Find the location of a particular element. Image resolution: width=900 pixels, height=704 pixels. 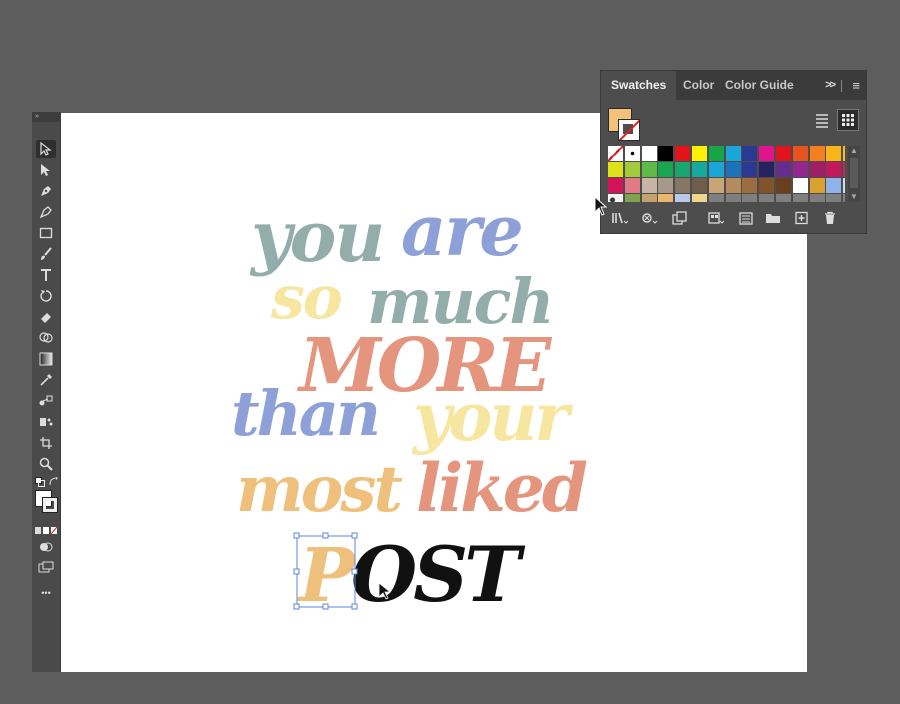

edit-color-group-icon is located at coordinates (746, 218).